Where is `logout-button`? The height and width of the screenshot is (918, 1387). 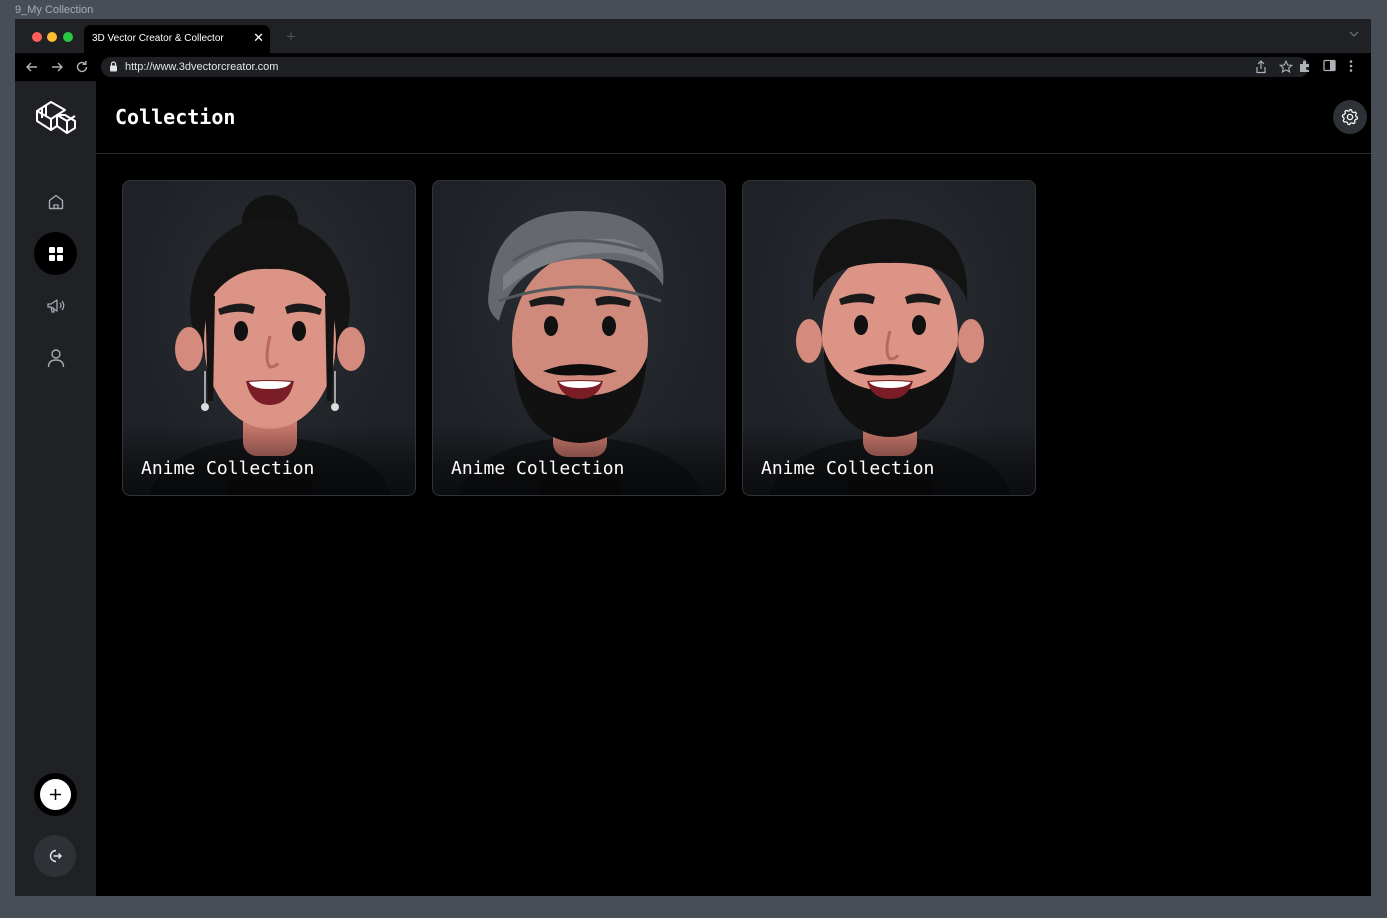 logout-button is located at coordinates (55, 856).